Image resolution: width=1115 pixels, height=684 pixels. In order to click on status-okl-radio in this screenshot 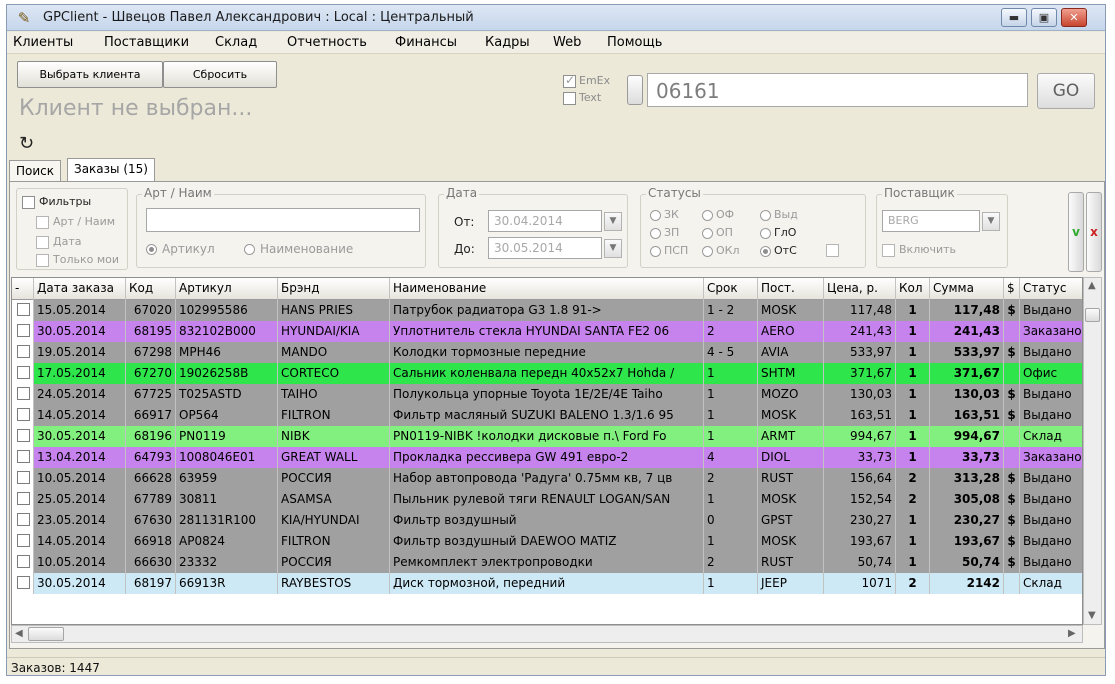, I will do `click(707, 251)`.